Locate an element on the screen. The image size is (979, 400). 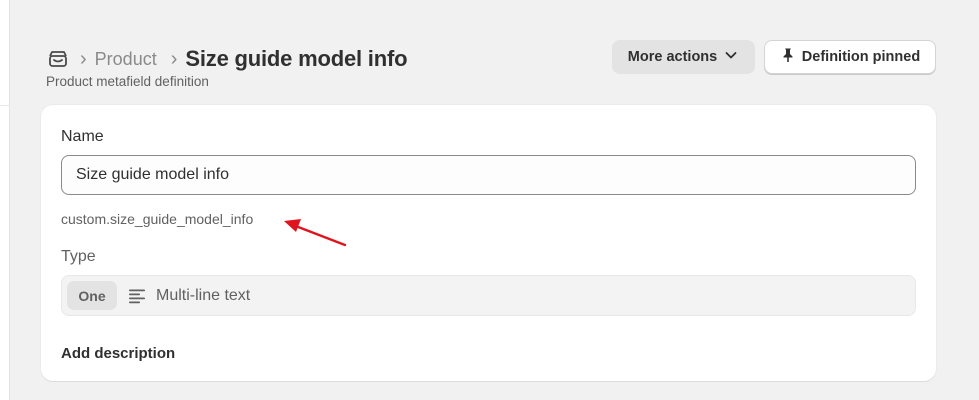
sidebar-divider is located at coordinates (5, 105).